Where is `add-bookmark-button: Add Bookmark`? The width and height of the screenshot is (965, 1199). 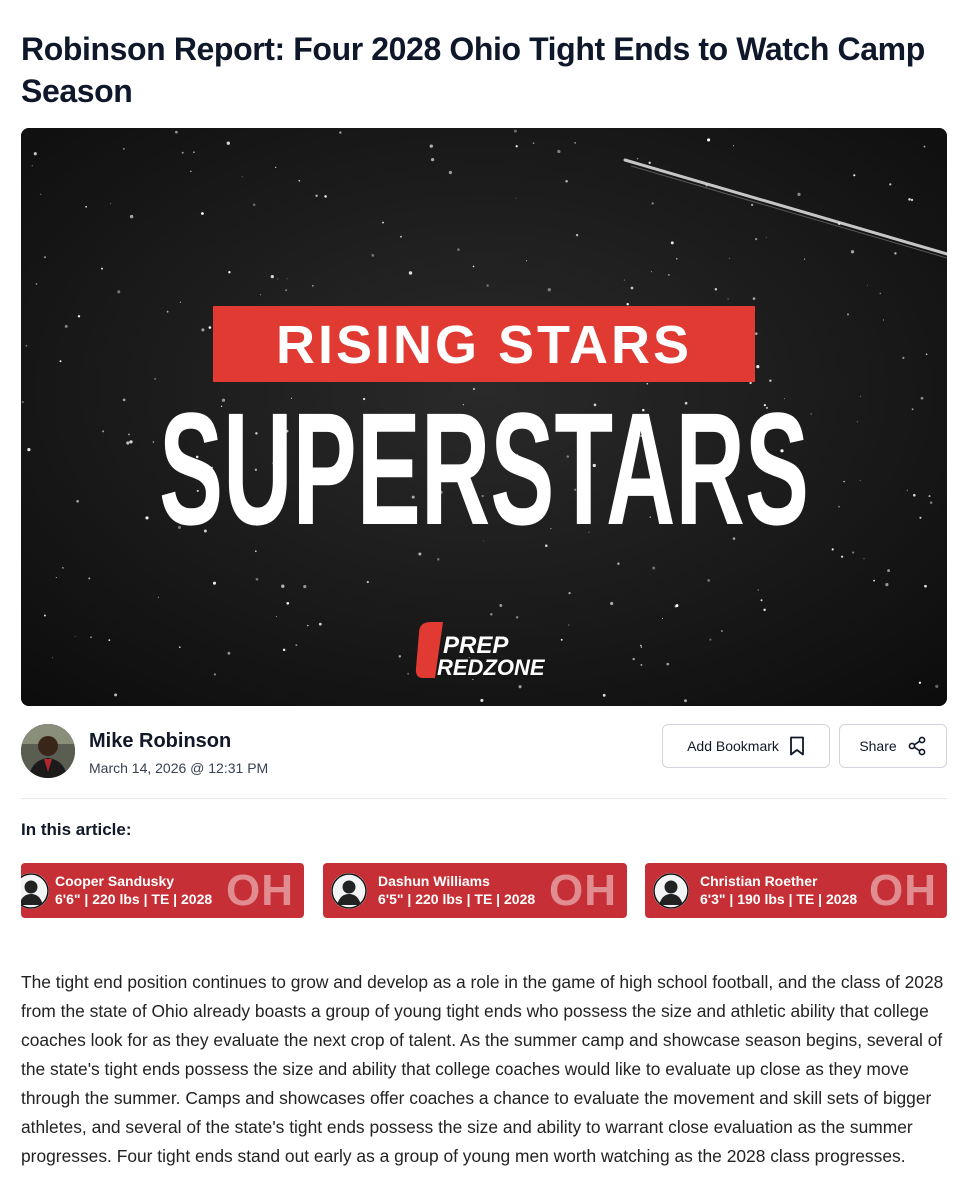
add-bookmark-button: Add Bookmark is located at coordinates (746, 746).